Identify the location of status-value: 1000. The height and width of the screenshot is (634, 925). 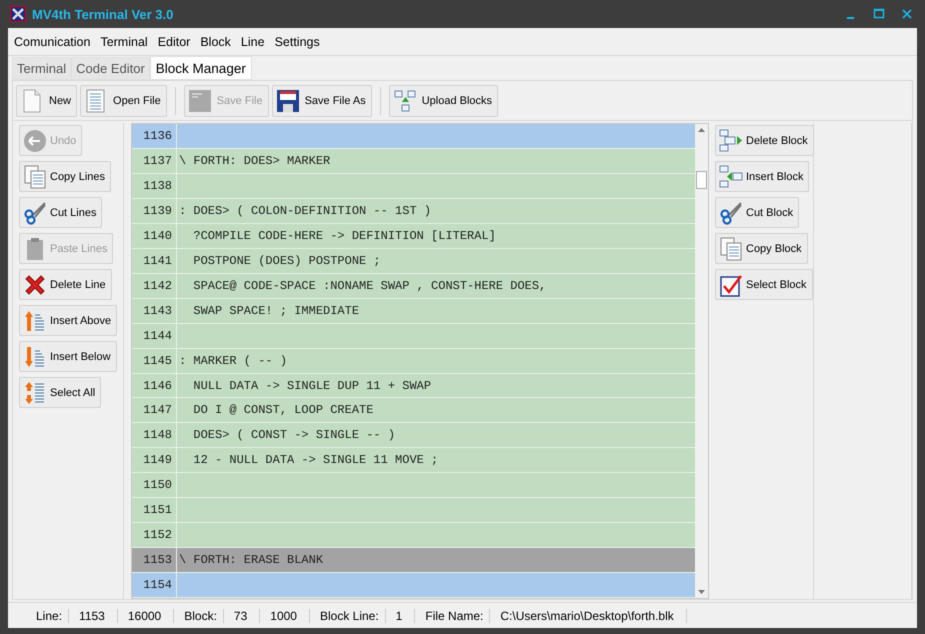
(290, 615).